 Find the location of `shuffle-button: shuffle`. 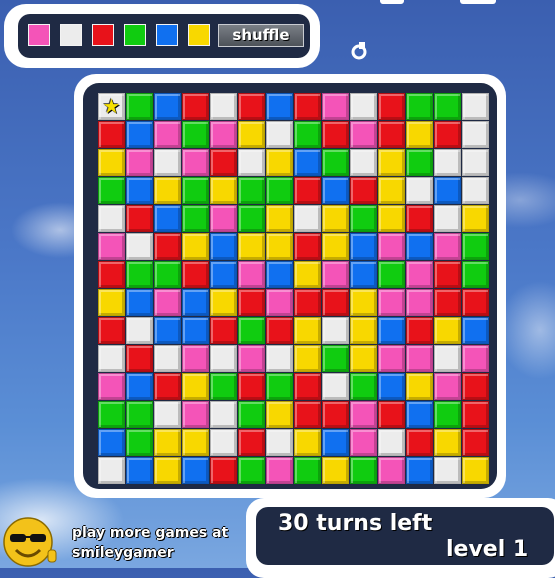

shuffle-button: shuffle is located at coordinates (261, 35).